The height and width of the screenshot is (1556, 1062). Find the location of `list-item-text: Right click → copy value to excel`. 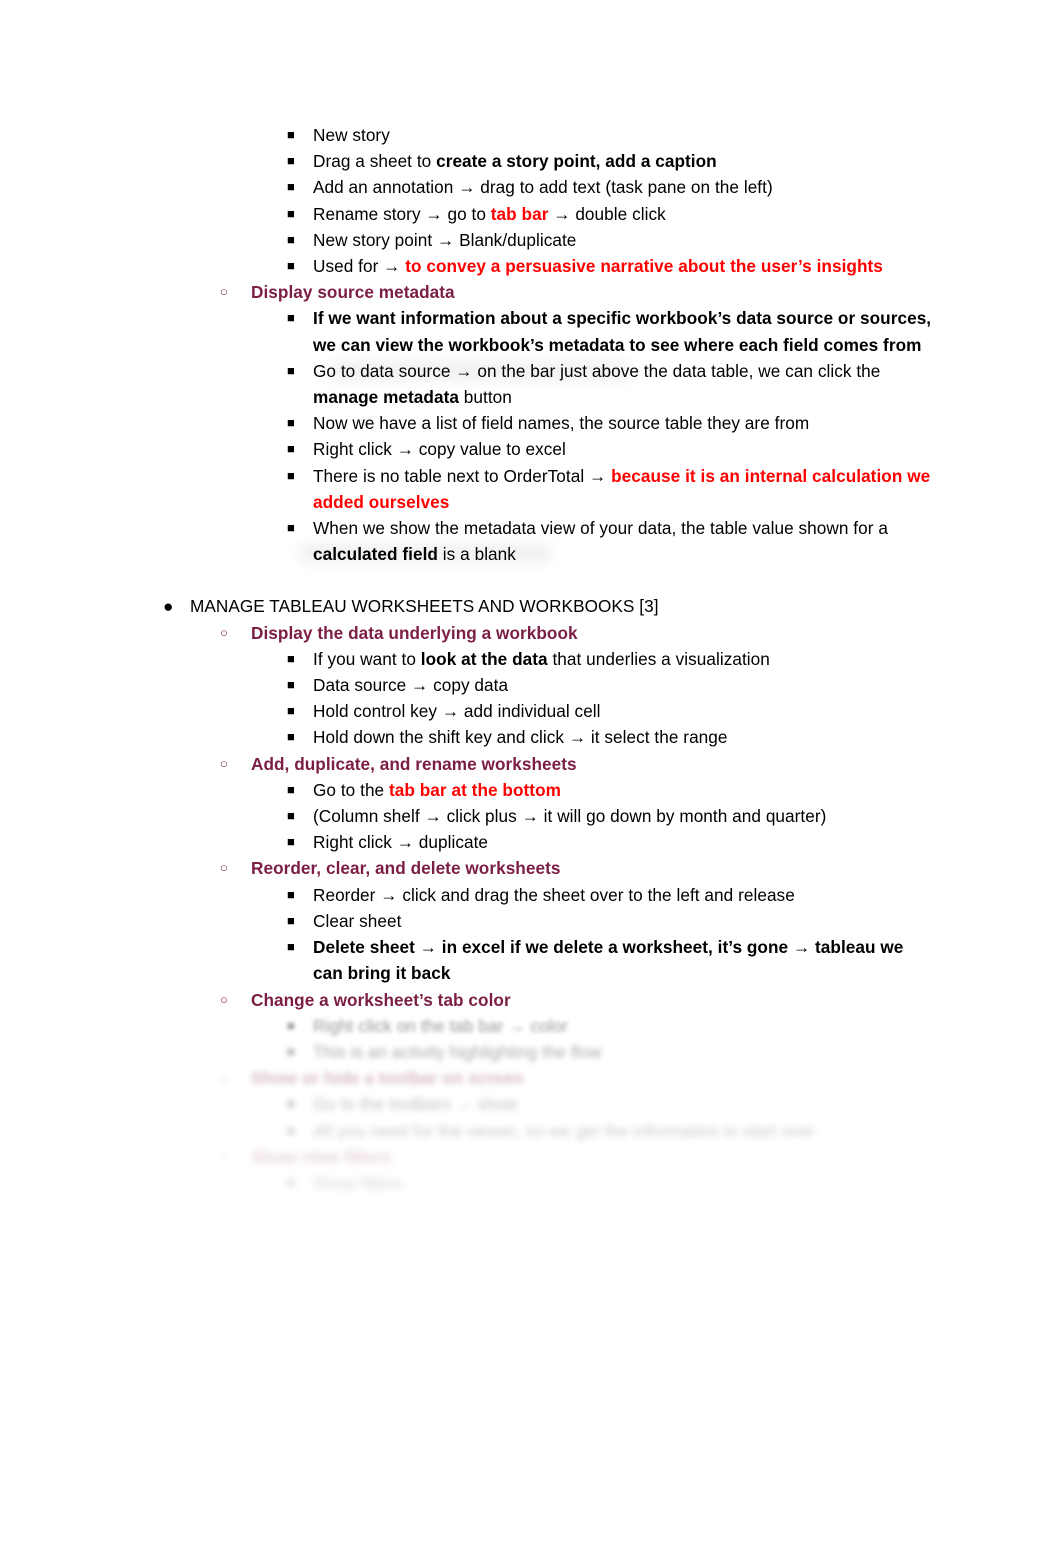

list-item-text: Right click → copy value to excel is located at coordinates (439, 449).